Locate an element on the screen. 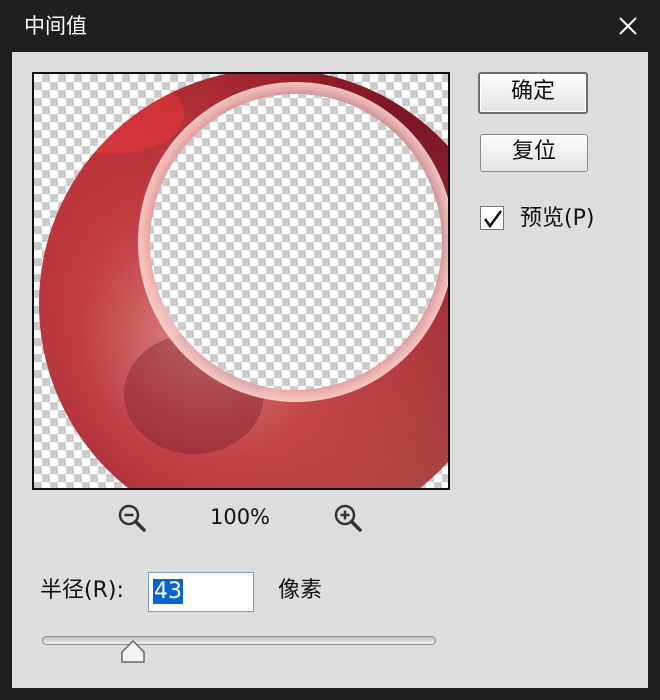 Image resolution: width=660 pixels, height=700 pixels. checkmark-icon is located at coordinates (493, 219).